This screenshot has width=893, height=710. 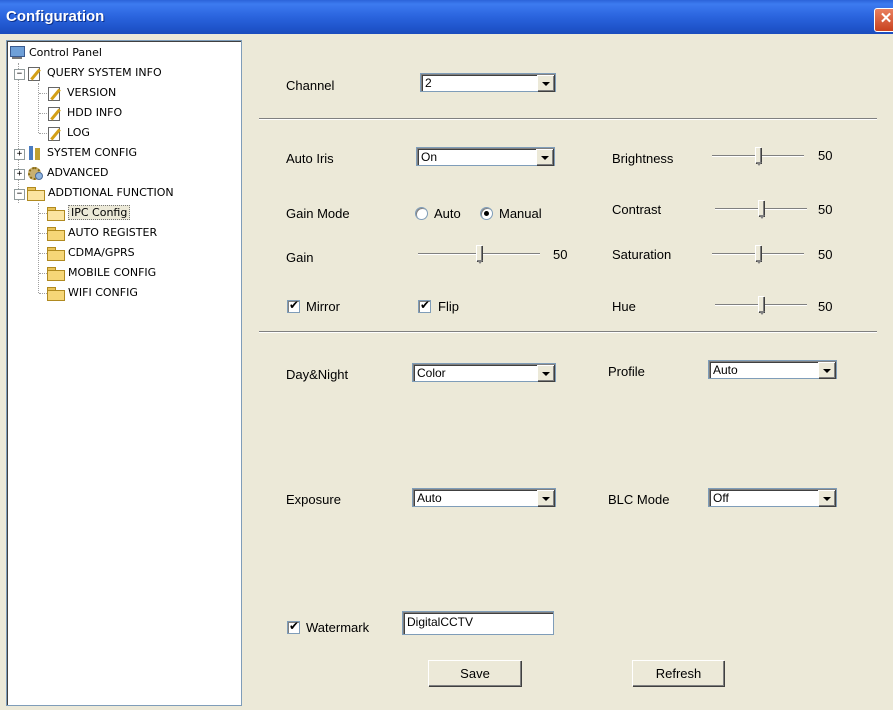 I want to click on flip-checkbox: ✔, so click(x=424, y=305).